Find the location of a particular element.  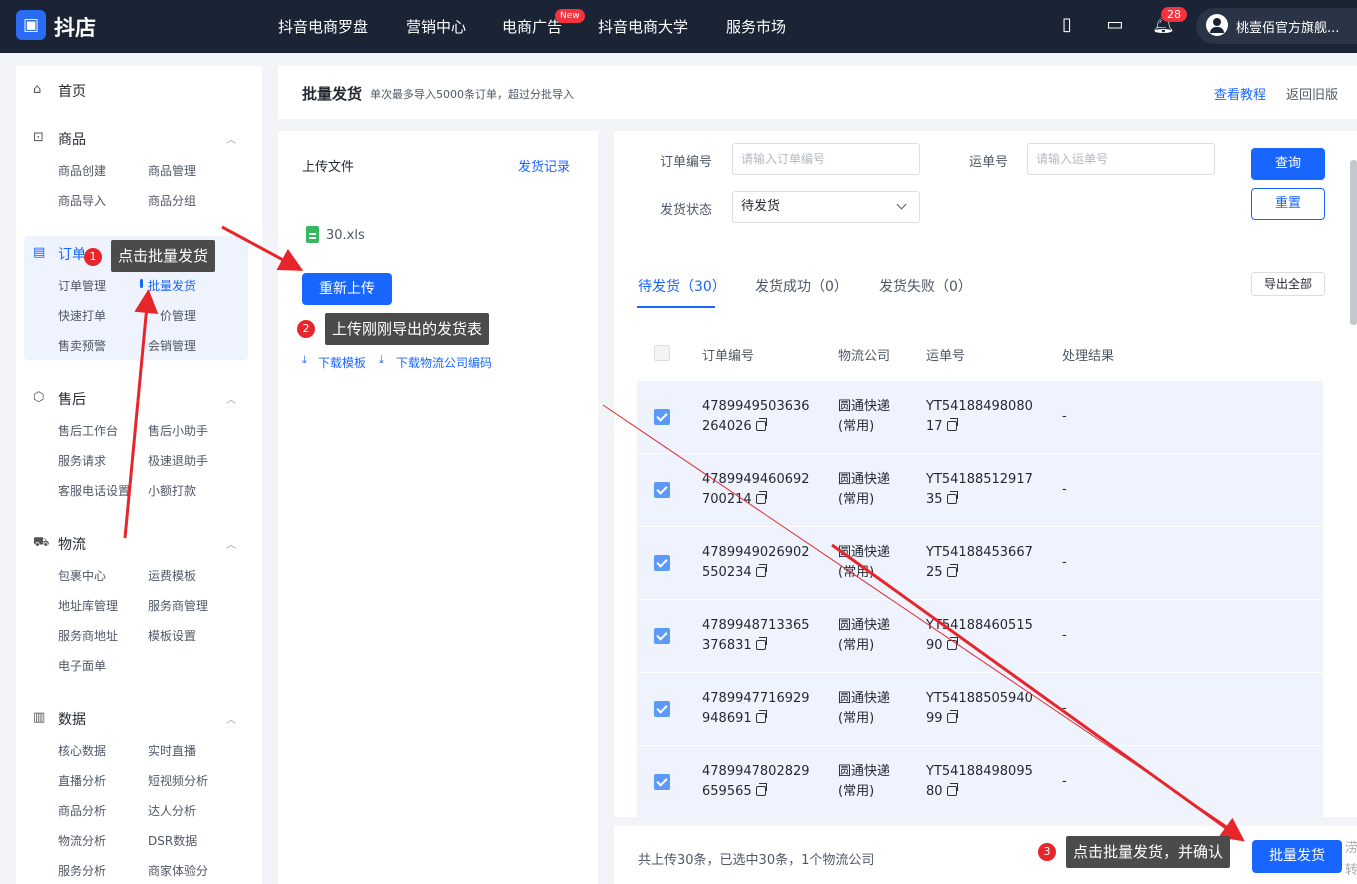

message-icon: ▭ is located at coordinates (1115, 25).